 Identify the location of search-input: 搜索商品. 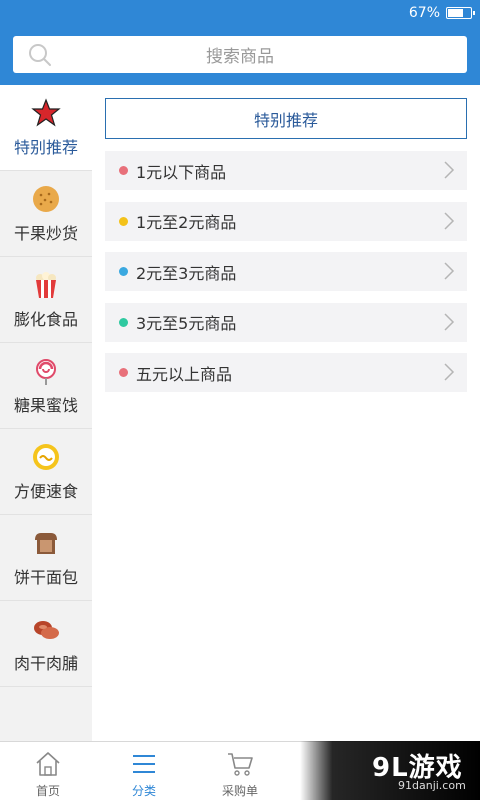
(240, 54).